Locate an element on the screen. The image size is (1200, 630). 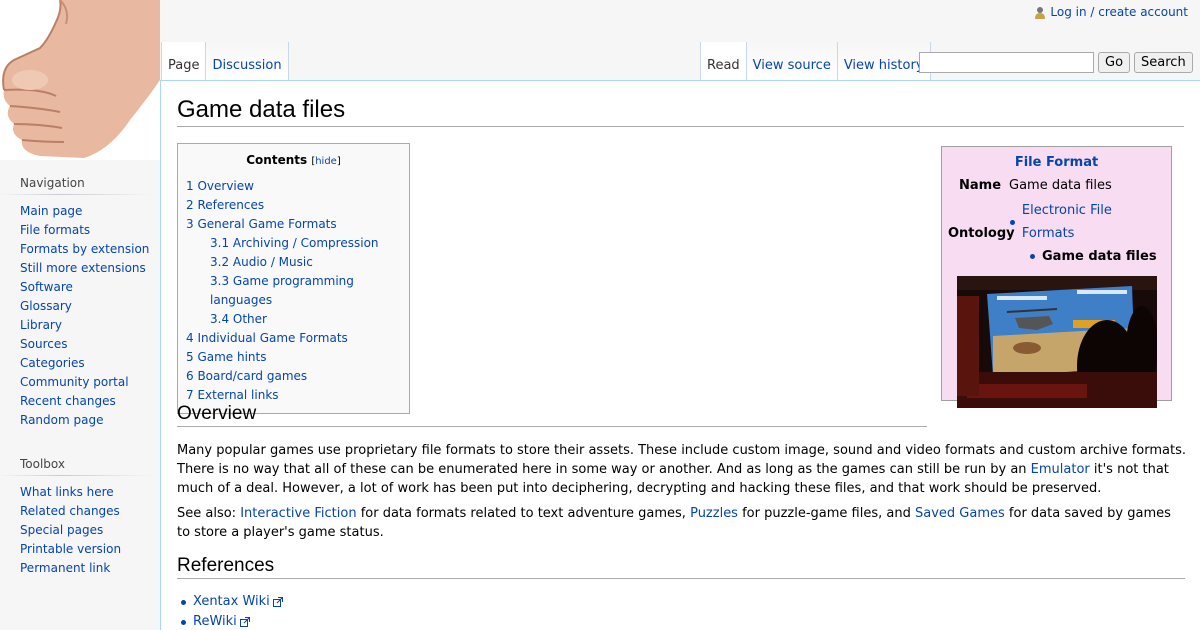
thumbs-up-logo-icon is located at coordinates (80, 80).